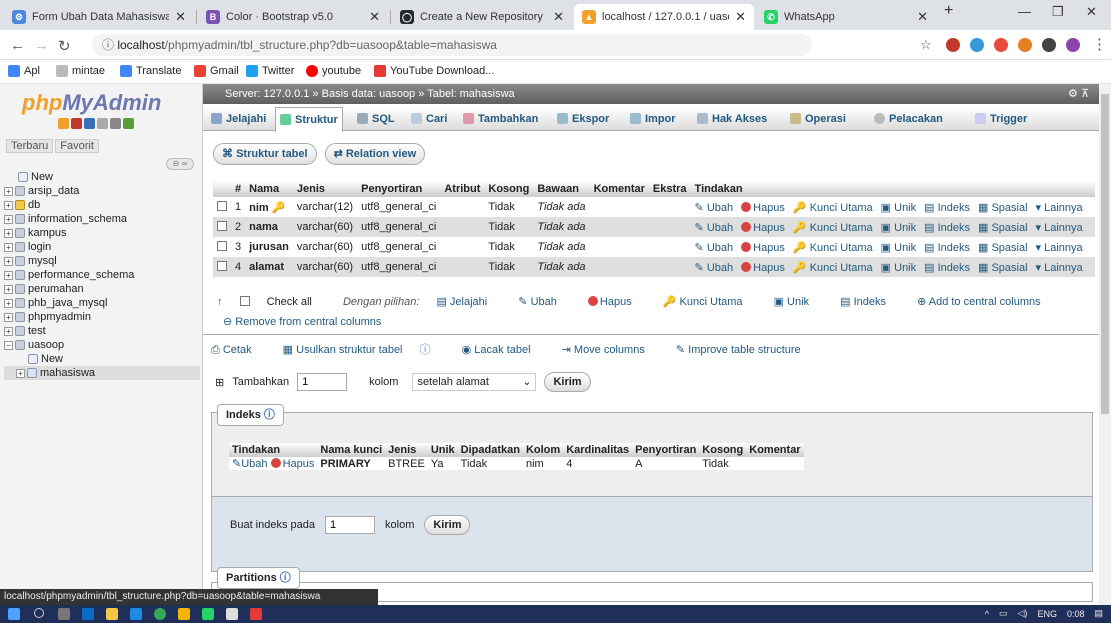  Describe the element at coordinates (244, 301) in the screenshot. I see `check-all-checkbox` at that location.